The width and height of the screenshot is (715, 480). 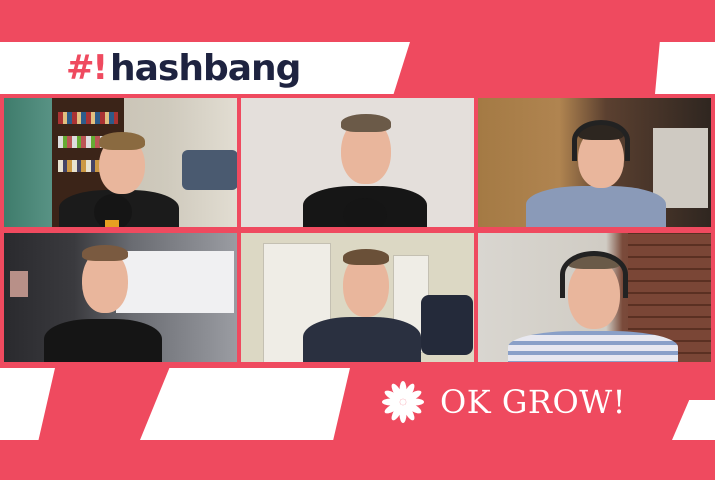 What do you see at coordinates (205, 68) in the screenshot?
I see `logo-name: hashbang` at bounding box center [205, 68].